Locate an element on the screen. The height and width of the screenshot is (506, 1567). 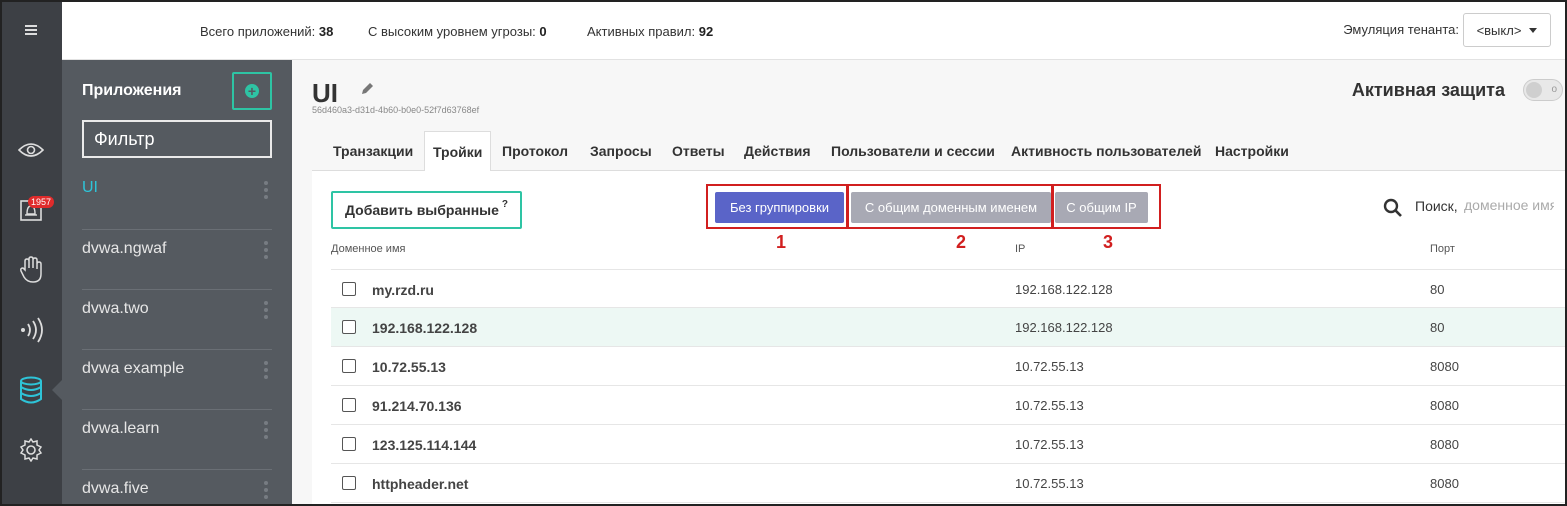
annotation-number-1: 1 is located at coordinates (781, 242).